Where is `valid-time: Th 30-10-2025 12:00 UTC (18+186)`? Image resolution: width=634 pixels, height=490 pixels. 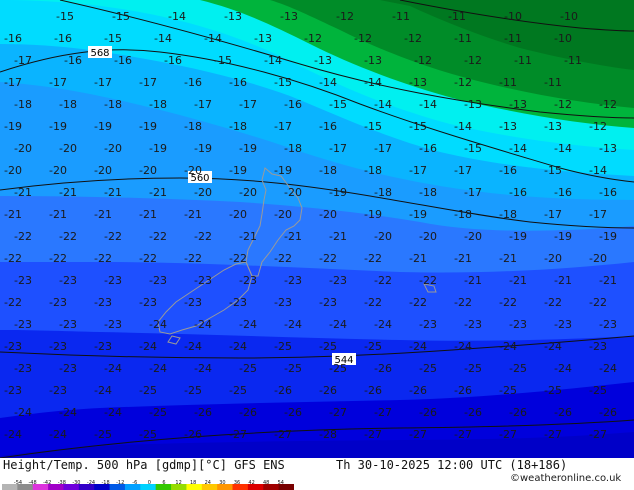
valid-time: Th 30-10-2025 12:00 UTC (18+186) is located at coordinates (452, 465).